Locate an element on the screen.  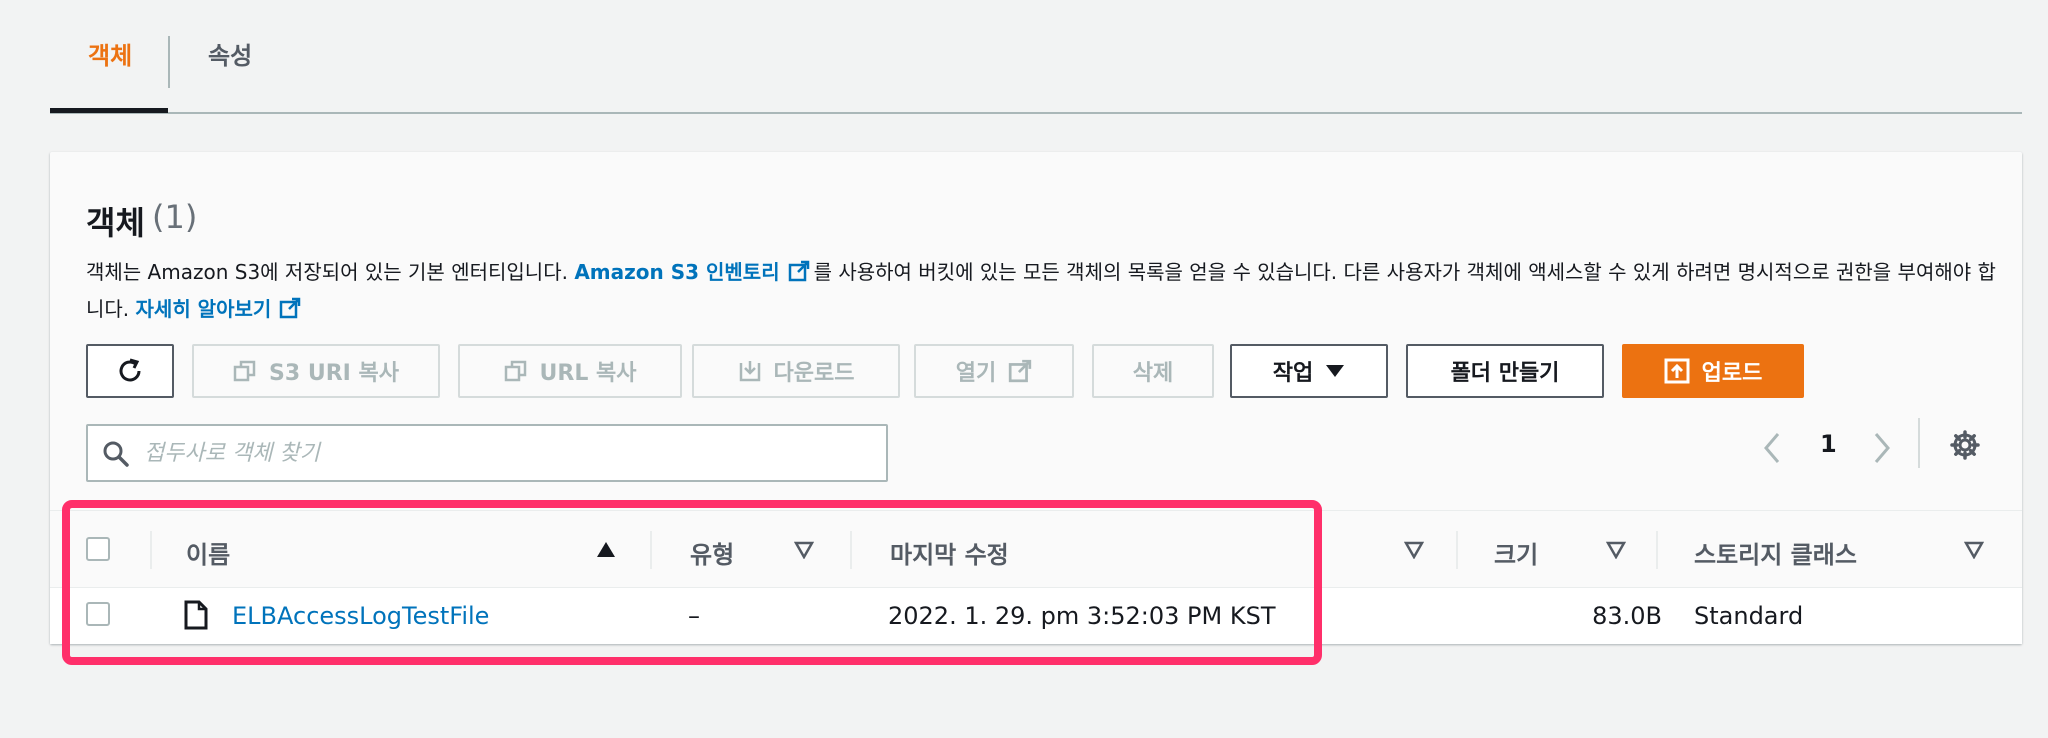
object-storage-class: Standard is located at coordinates (1749, 616).